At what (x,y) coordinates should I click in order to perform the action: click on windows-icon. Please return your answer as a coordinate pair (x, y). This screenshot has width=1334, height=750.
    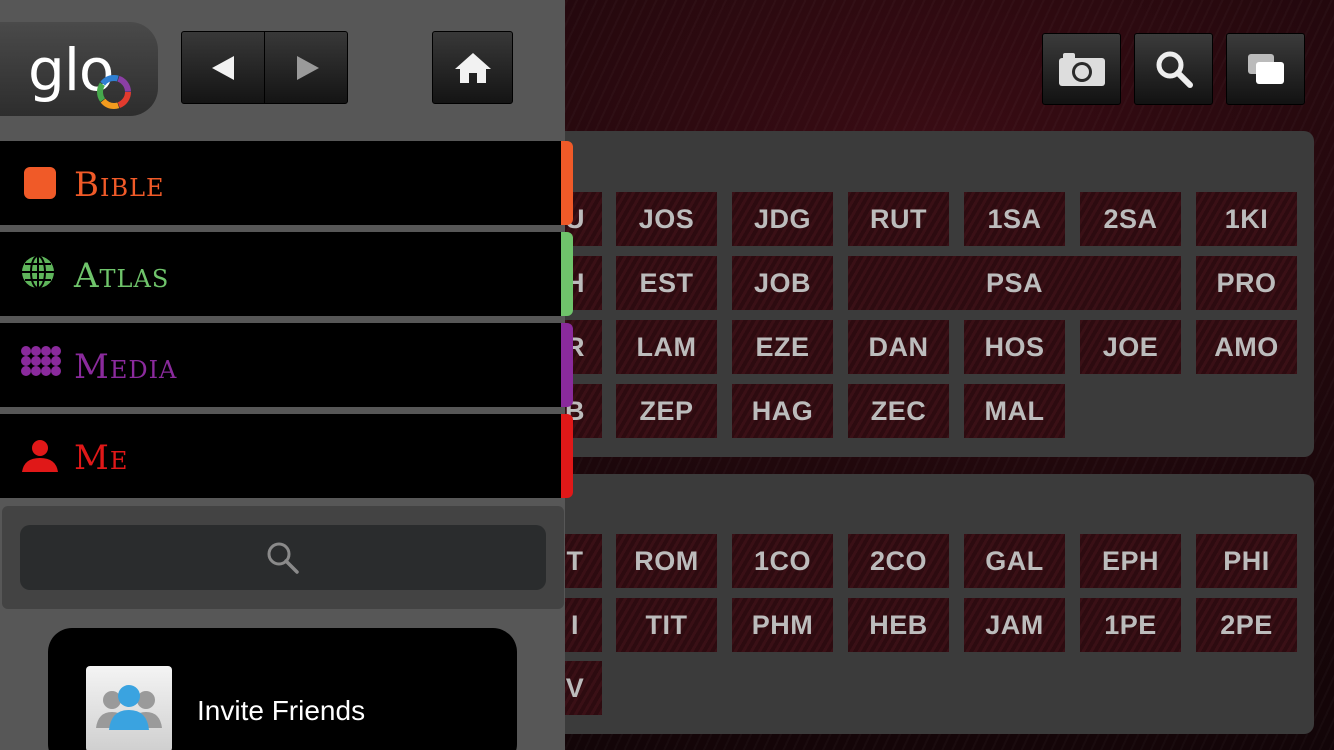
    Looking at the image, I should click on (1265, 69).